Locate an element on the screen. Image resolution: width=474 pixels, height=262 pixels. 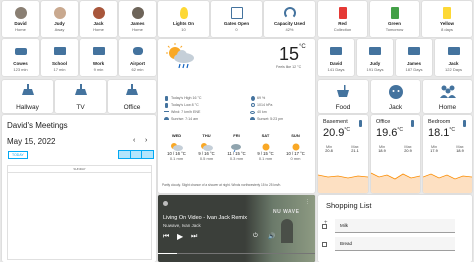
travel-tile: Cowes 123 min is located at coordinates (20, 57).